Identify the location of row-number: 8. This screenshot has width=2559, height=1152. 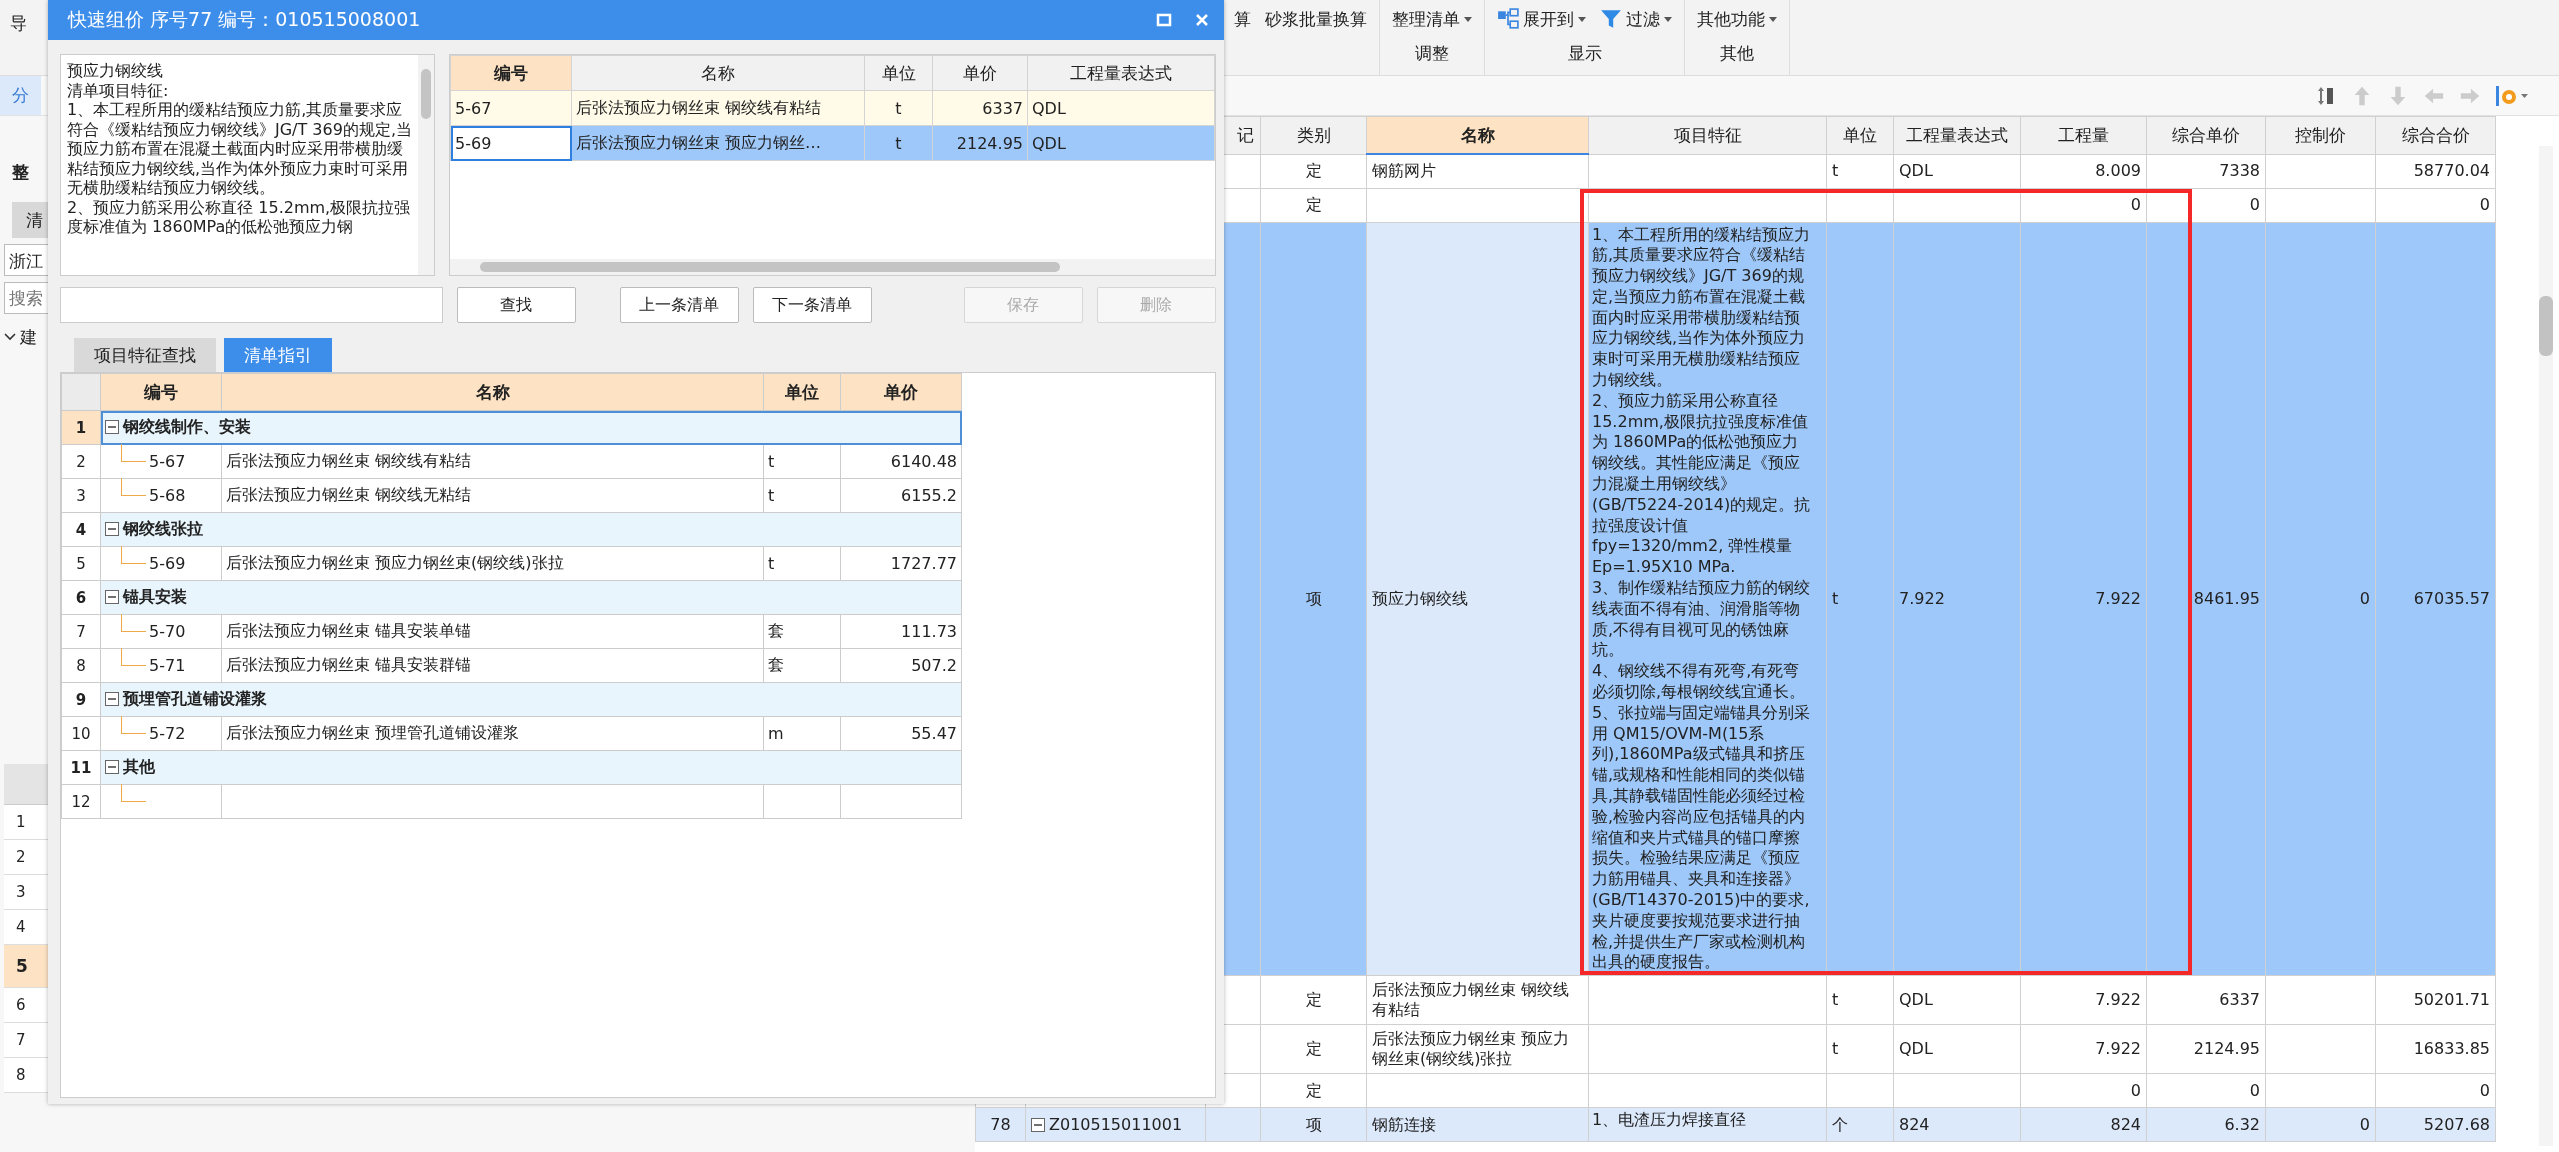
(81, 665).